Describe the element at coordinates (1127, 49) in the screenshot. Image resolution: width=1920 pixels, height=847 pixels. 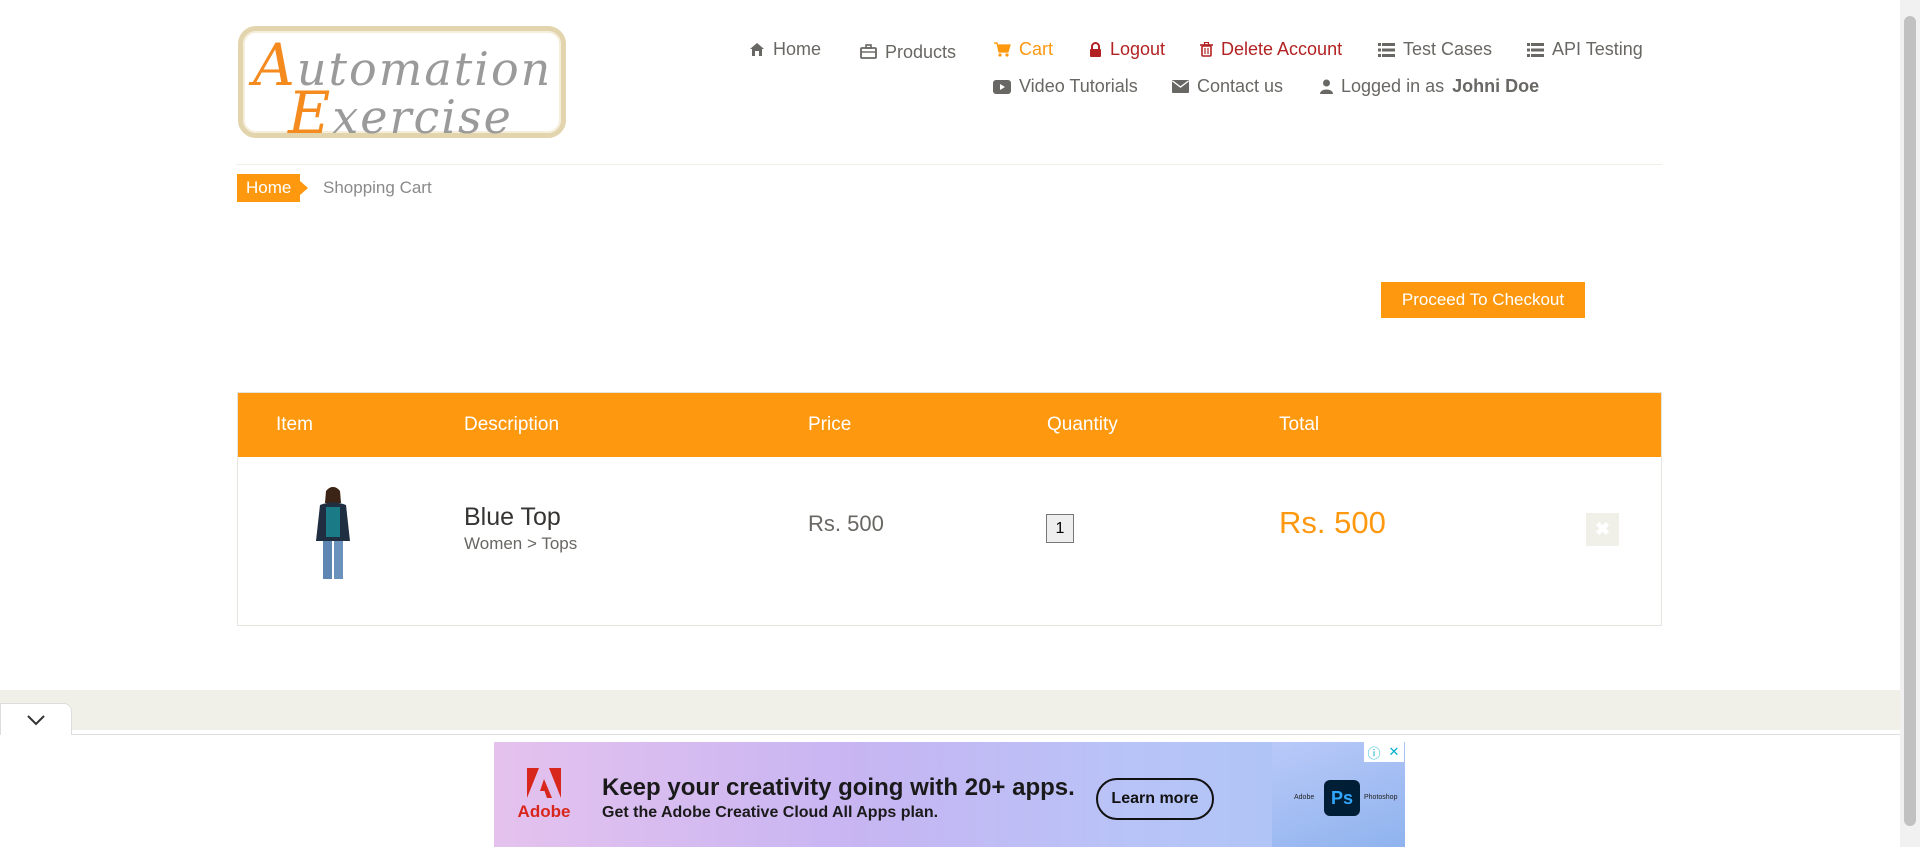
I see `nav-logout: Logout` at that location.